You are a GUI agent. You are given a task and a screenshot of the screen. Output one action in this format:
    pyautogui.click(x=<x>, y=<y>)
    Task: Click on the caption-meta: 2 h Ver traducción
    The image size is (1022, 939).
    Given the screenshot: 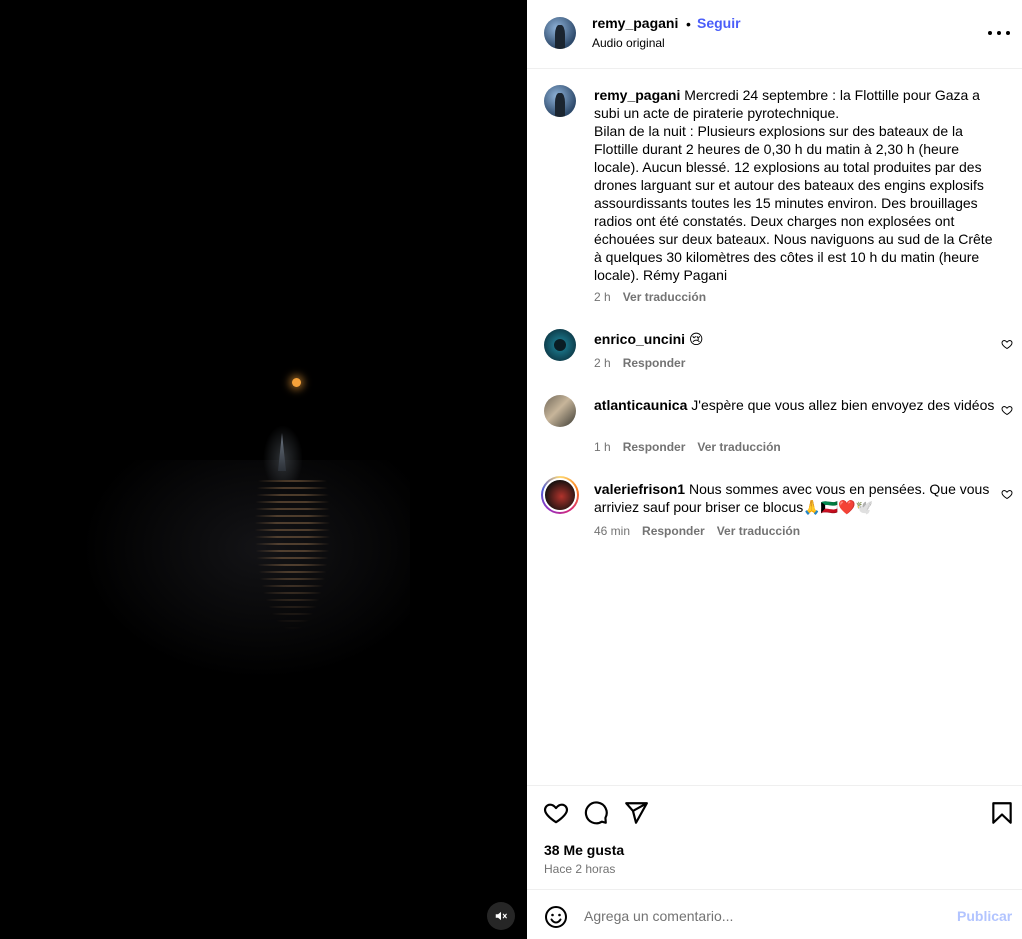 What is the action you would take?
    pyautogui.click(x=650, y=297)
    